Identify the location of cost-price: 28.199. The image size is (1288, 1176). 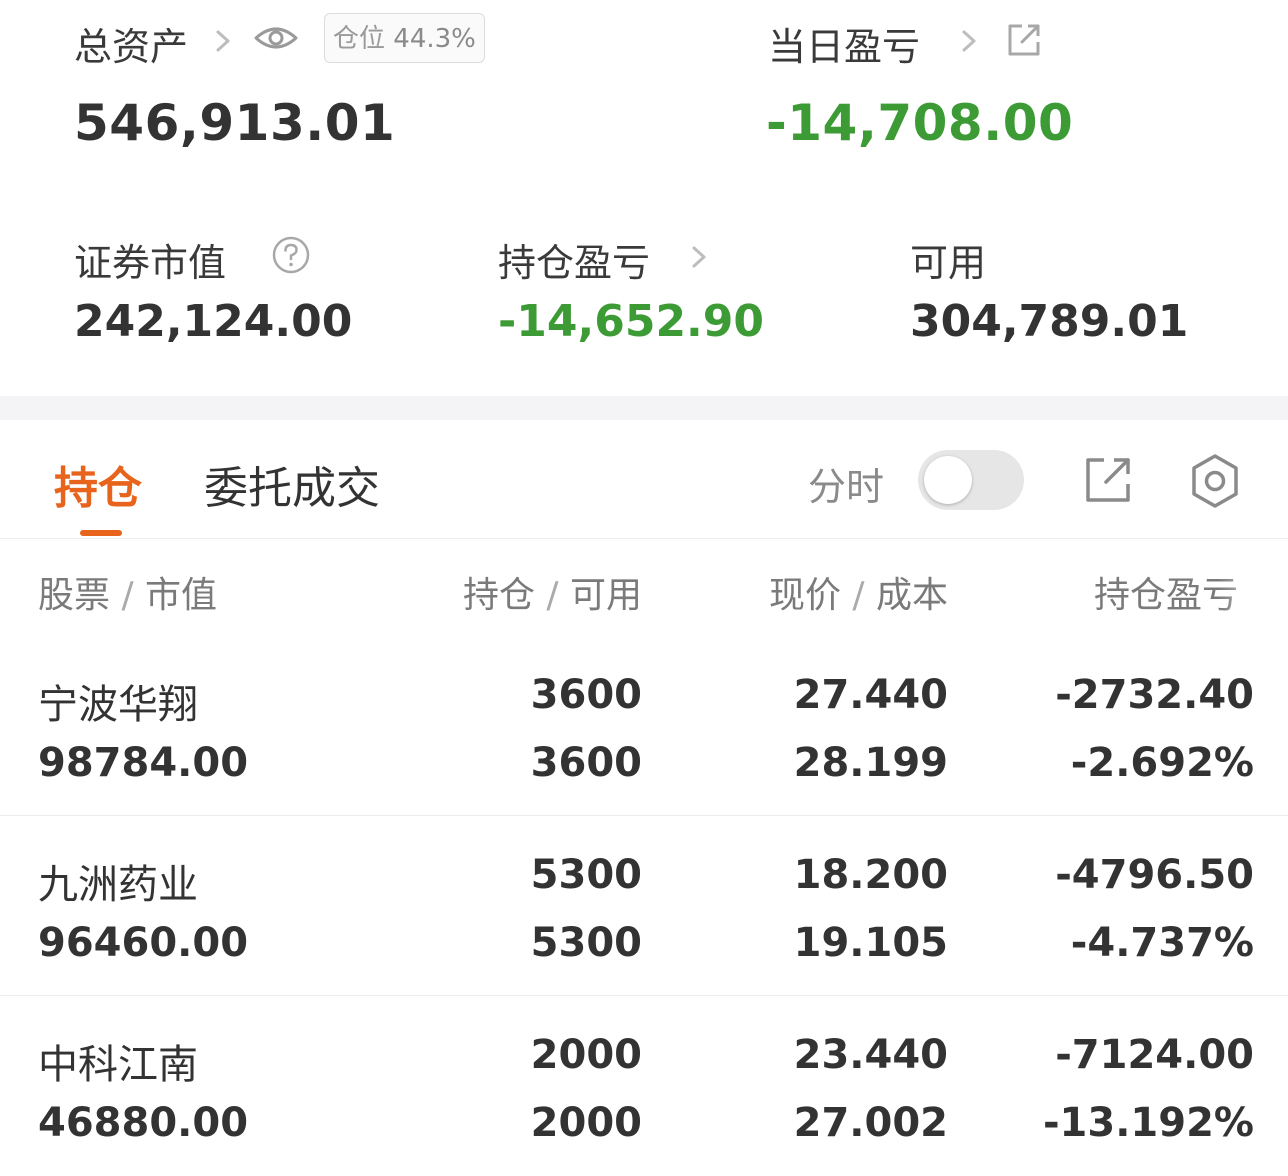
(870, 763).